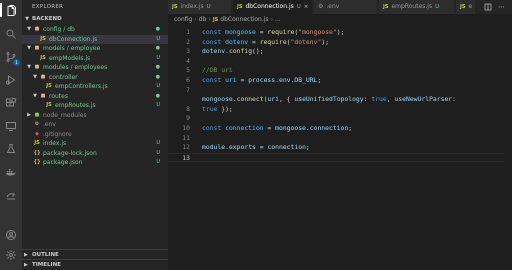  What do you see at coordinates (203, 19) in the screenshot?
I see `breadcrumb-db: db` at bounding box center [203, 19].